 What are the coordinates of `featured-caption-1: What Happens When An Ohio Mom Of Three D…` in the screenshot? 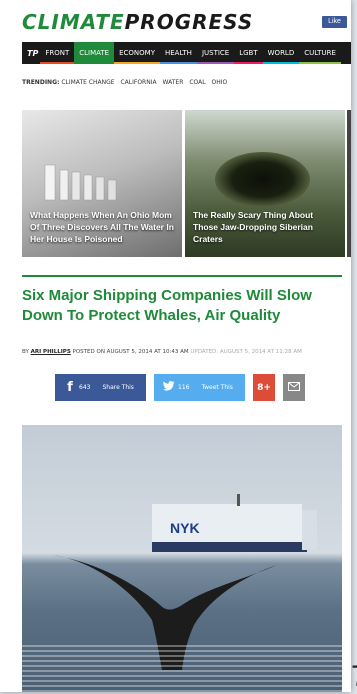 It's located at (102, 227).